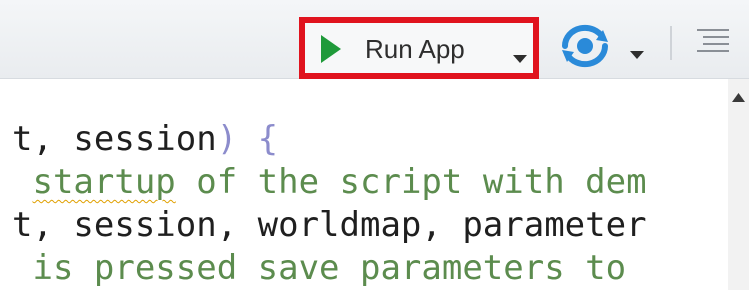 This screenshot has height=290, width=749. What do you see at coordinates (227, 139) in the screenshot?
I see `code-paren: )` at bounding box center [227, 139].